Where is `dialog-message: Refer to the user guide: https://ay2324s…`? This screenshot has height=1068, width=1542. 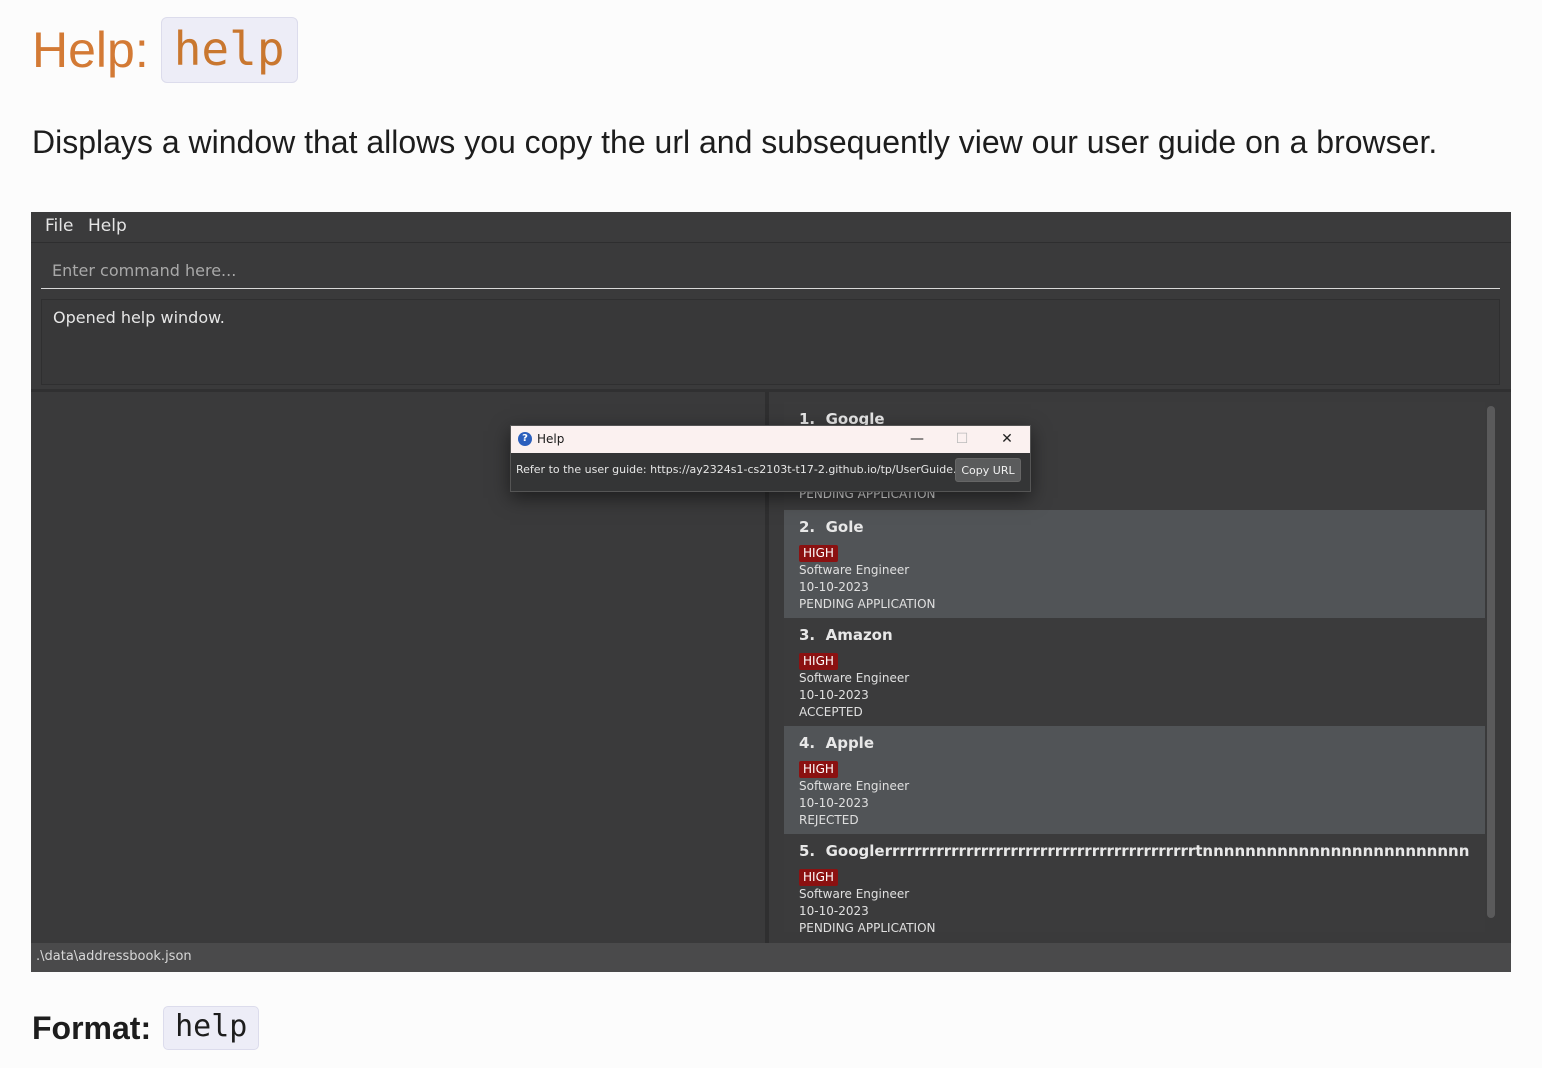 dialog-message: Refer to the user guide: https://ay2324s… is located at coordinates (749, 469).